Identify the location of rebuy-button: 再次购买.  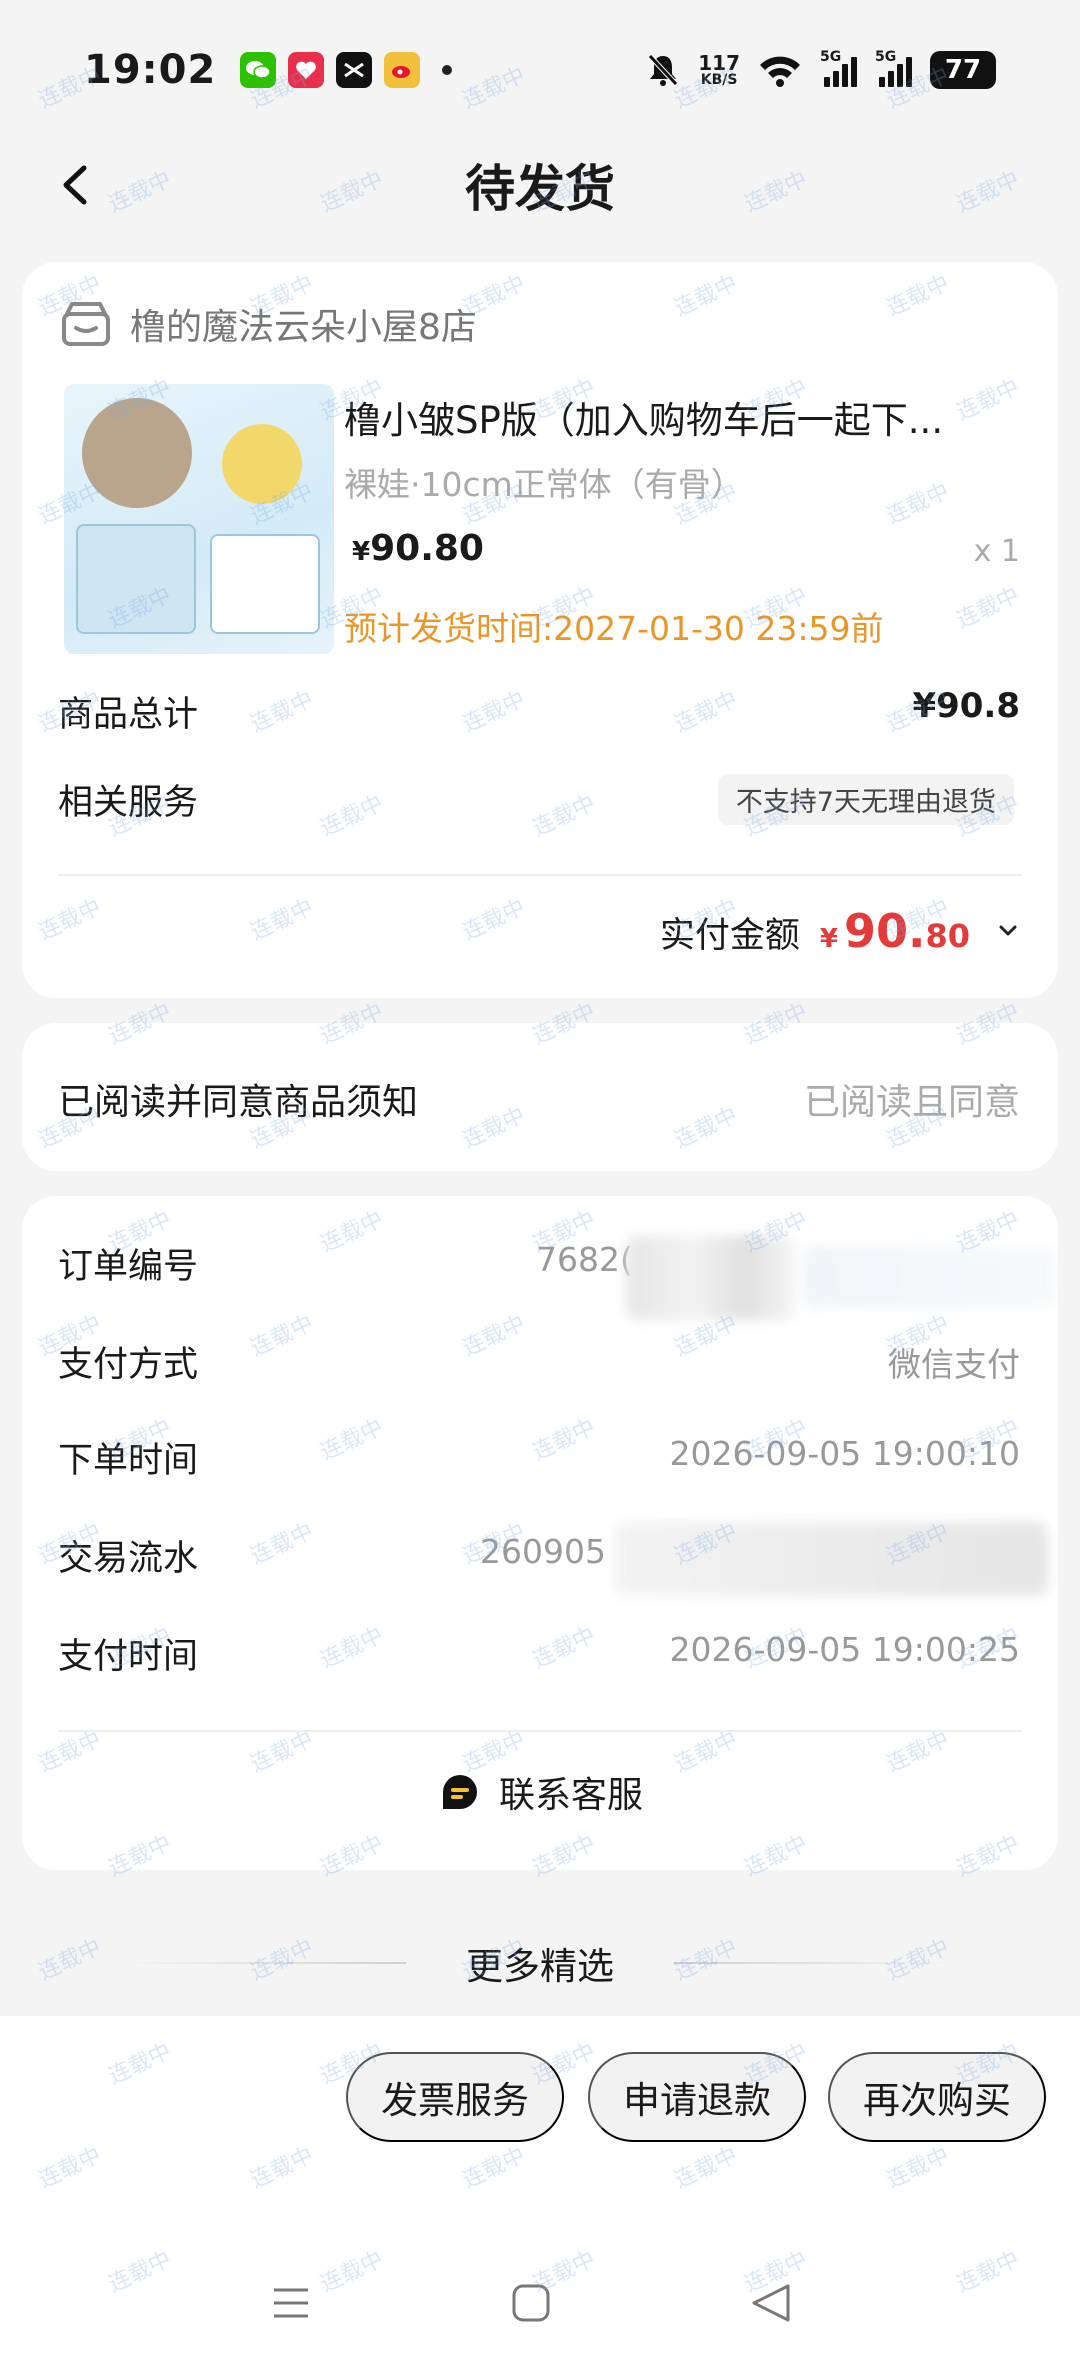
(937, 2097).